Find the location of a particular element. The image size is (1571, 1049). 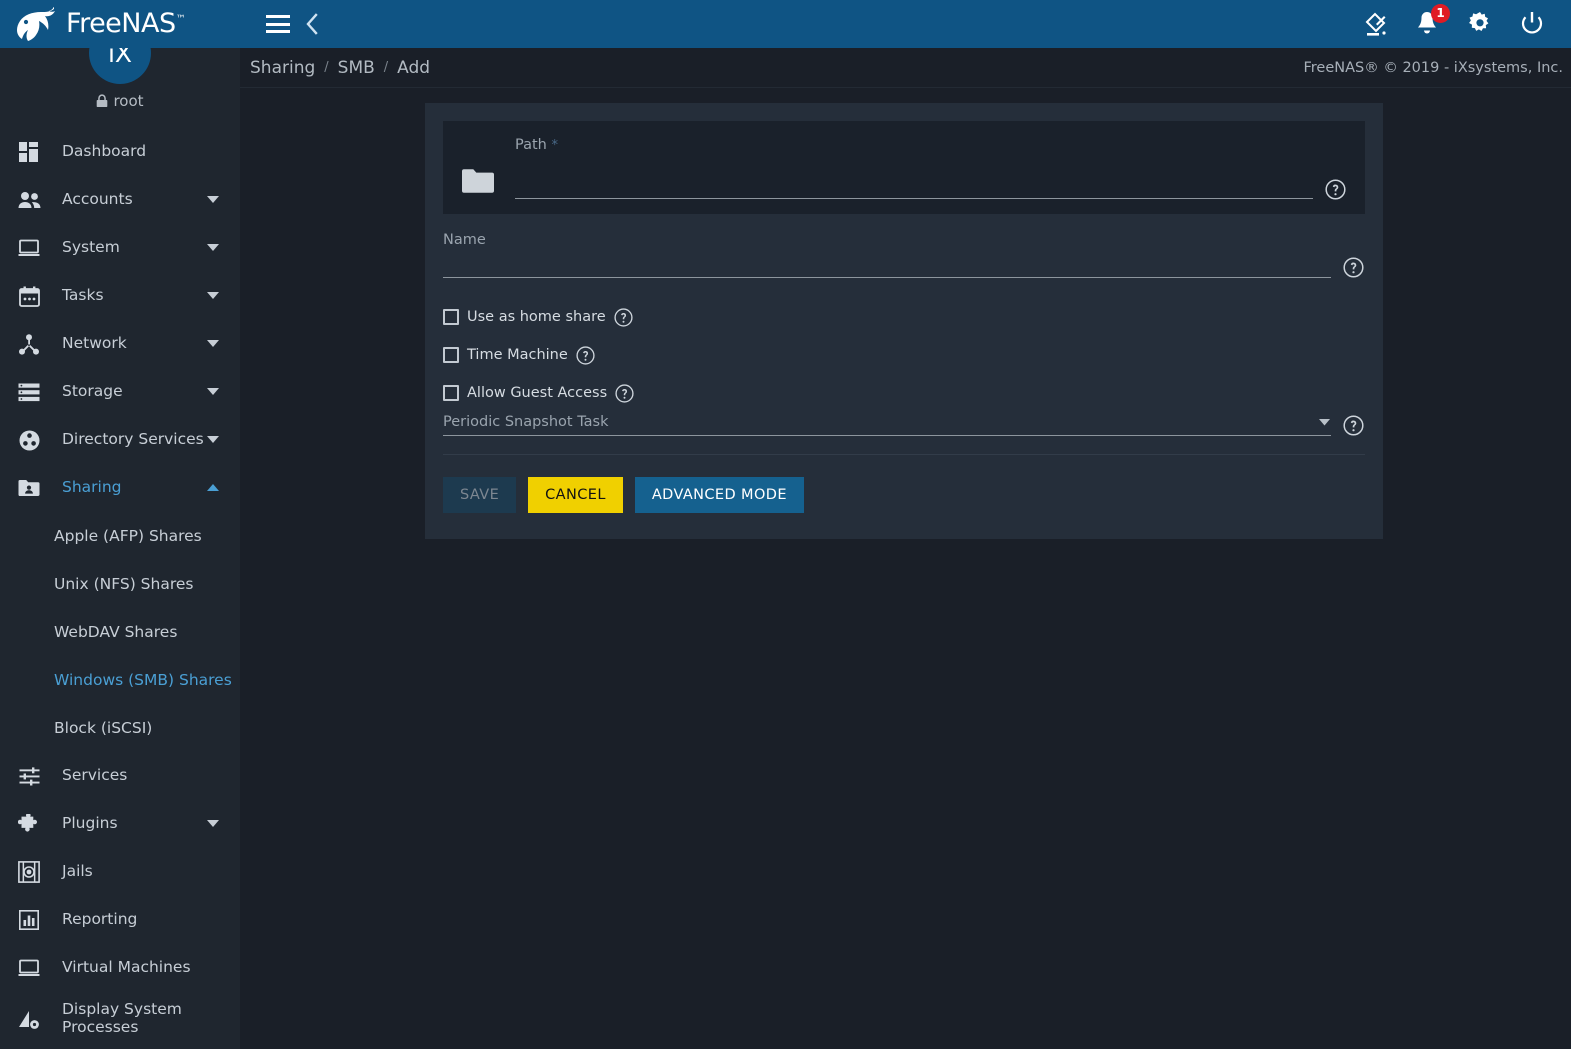

advanced-mode-button: ADVANCED MODE is located at coordinates (719, 495).